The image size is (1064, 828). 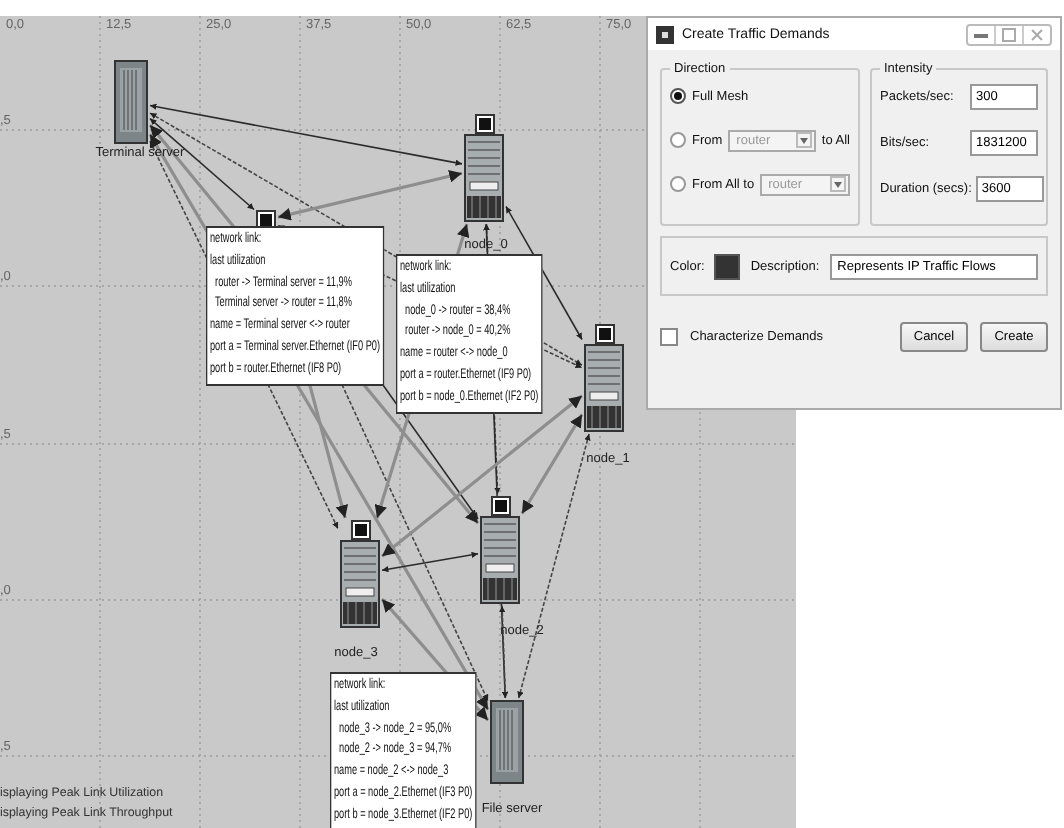 I want to click on minimize-button, so click(x=982, y=34).